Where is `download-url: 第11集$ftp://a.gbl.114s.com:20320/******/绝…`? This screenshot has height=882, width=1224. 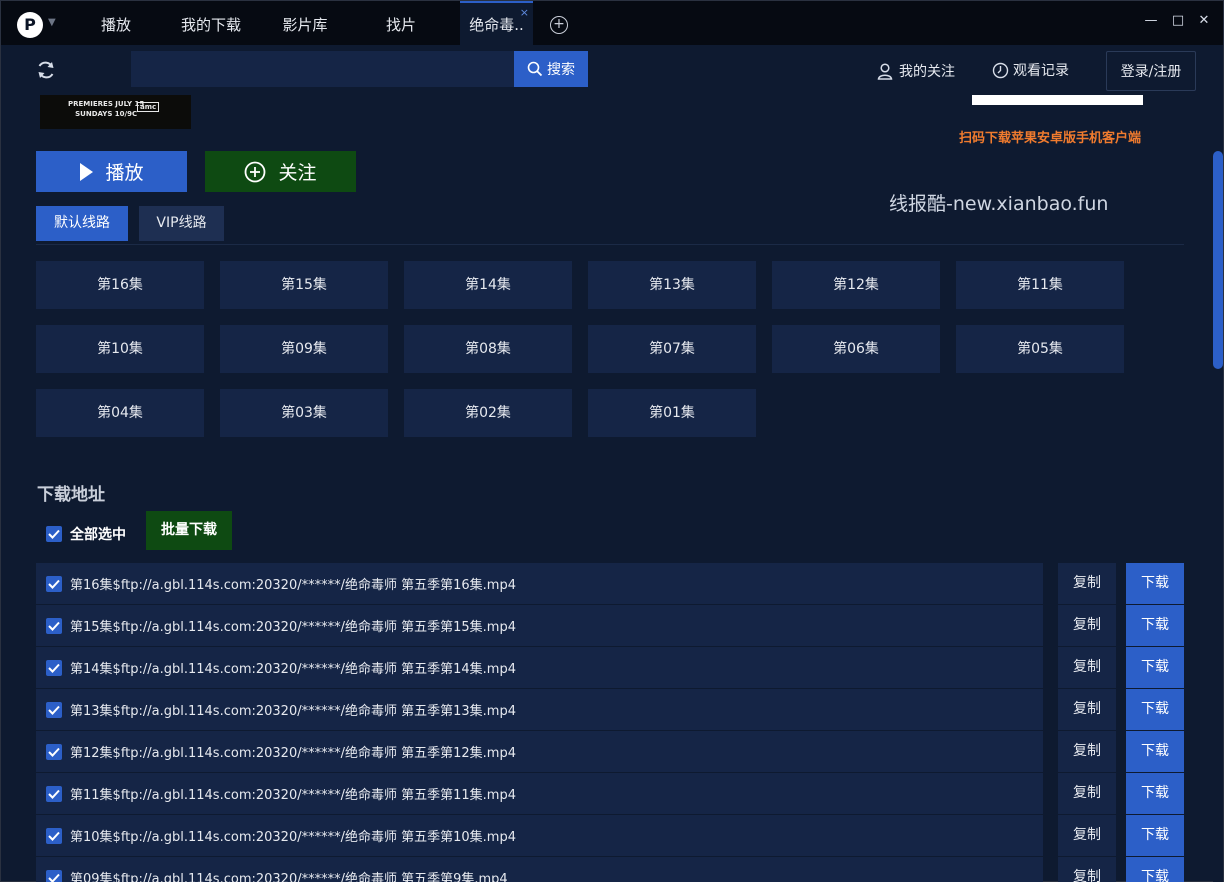
download-url: 第11集$ftp://a.gbl.114s.com:20320/******/绝… is located at coordinates (539, 793).